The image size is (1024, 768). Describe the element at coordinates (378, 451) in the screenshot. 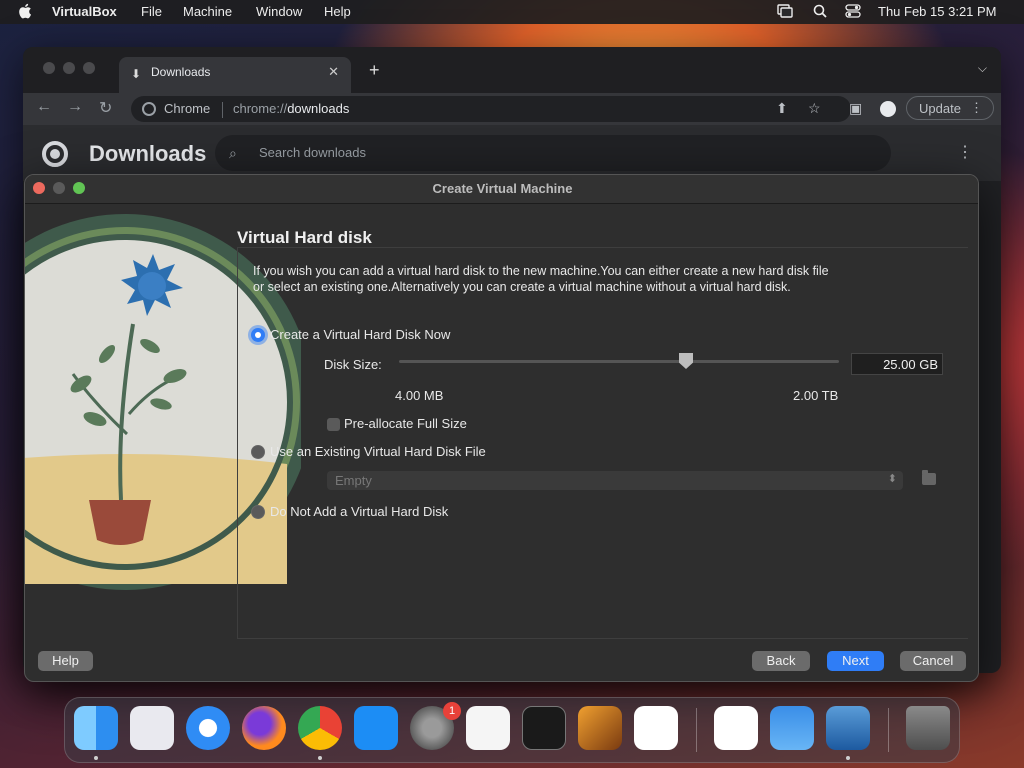

I see `use-existing-disk-label: Use an Existing Virtual Hard Disk File` at that location.